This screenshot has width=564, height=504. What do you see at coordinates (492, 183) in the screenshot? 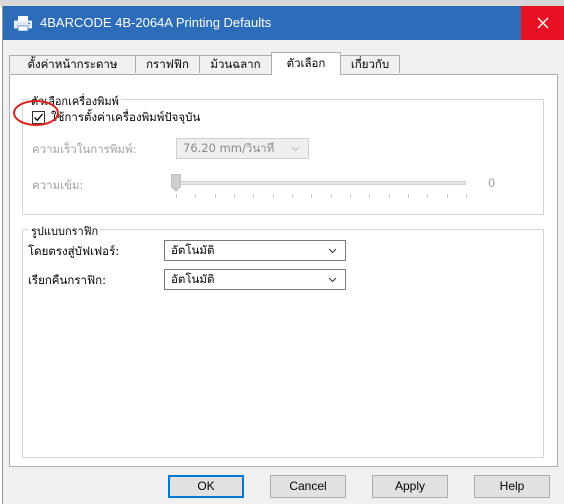
I see `darkness-value: 0` at bounding box center [492, 183].